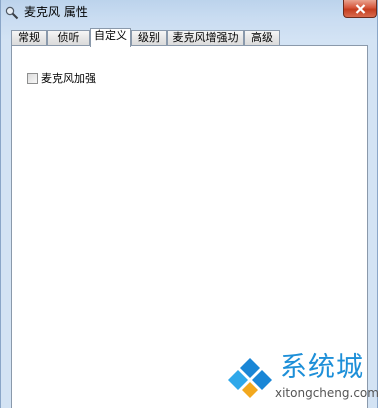  Describe the element at coordinates (322, 367) in the screenshot. I see `watermark-brand: 系统城` at that location.